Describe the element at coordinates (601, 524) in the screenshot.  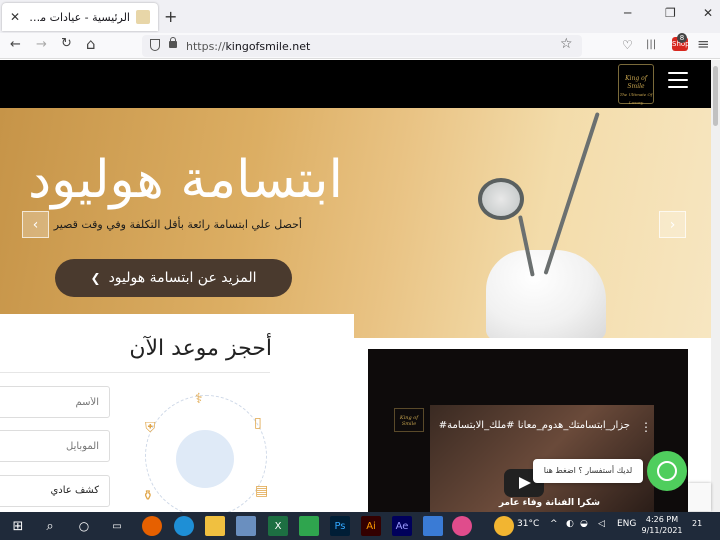
I see `volume-icon: ◁` at that location.